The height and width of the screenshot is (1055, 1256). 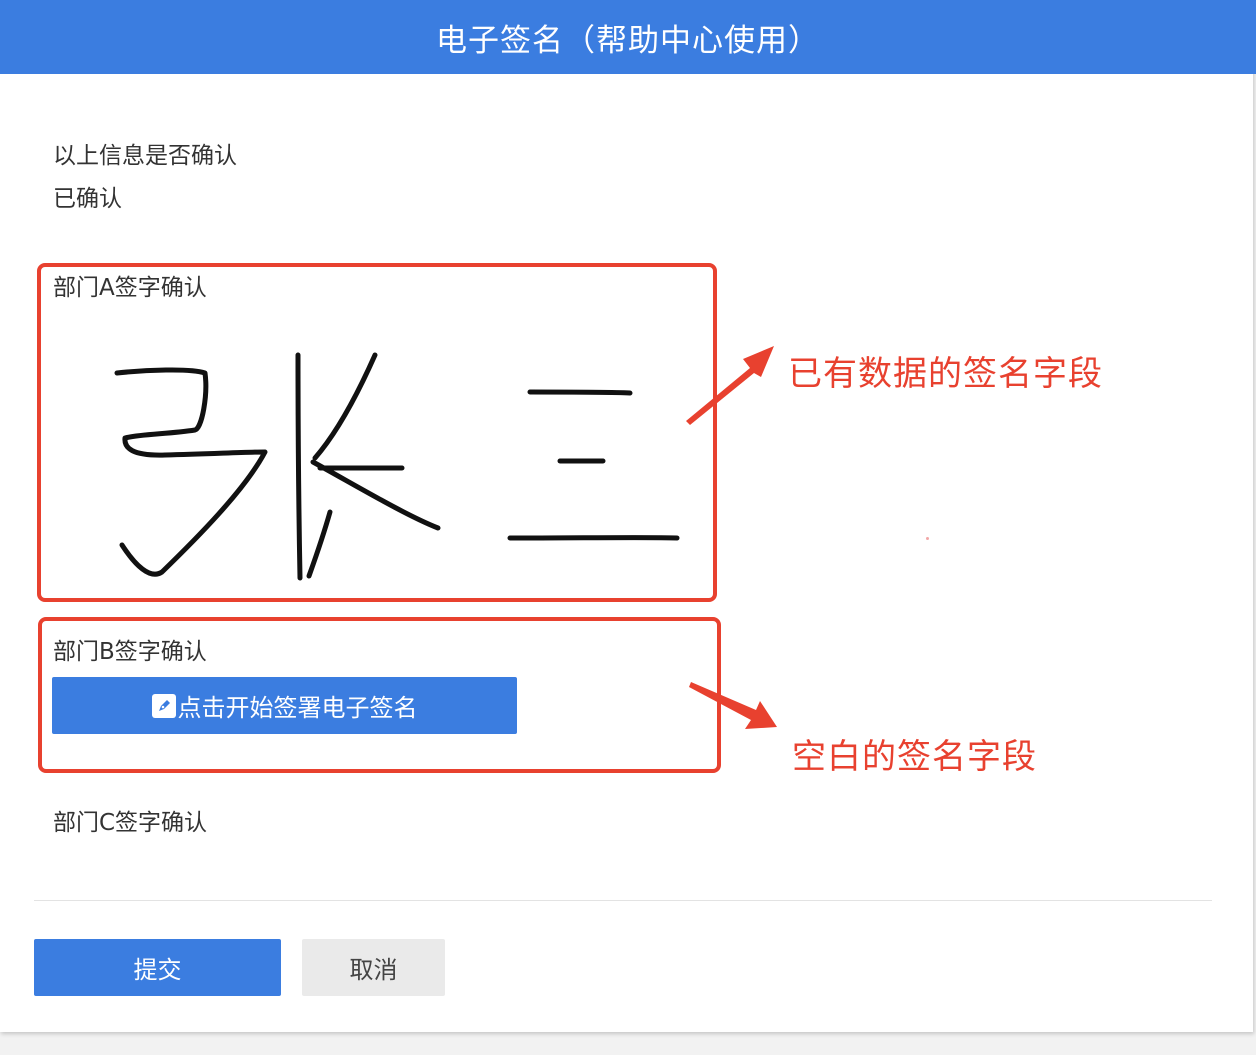 What do you see at coordinates (914, 757) in the screenshot?
I see `empty-field-annotation: 空白的签名字段` at bounding box center [914, 757].